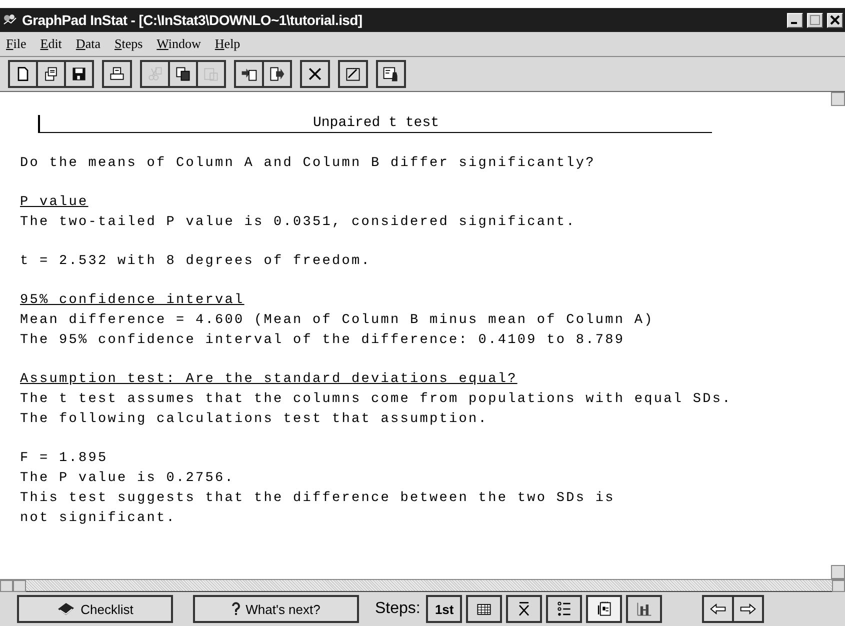 The width and height of the screenshot is (845, 626). What do you see at coordinates (19, 586) in the screenshot?
I see `scroll-thumb` at bounding box center [19, 586].